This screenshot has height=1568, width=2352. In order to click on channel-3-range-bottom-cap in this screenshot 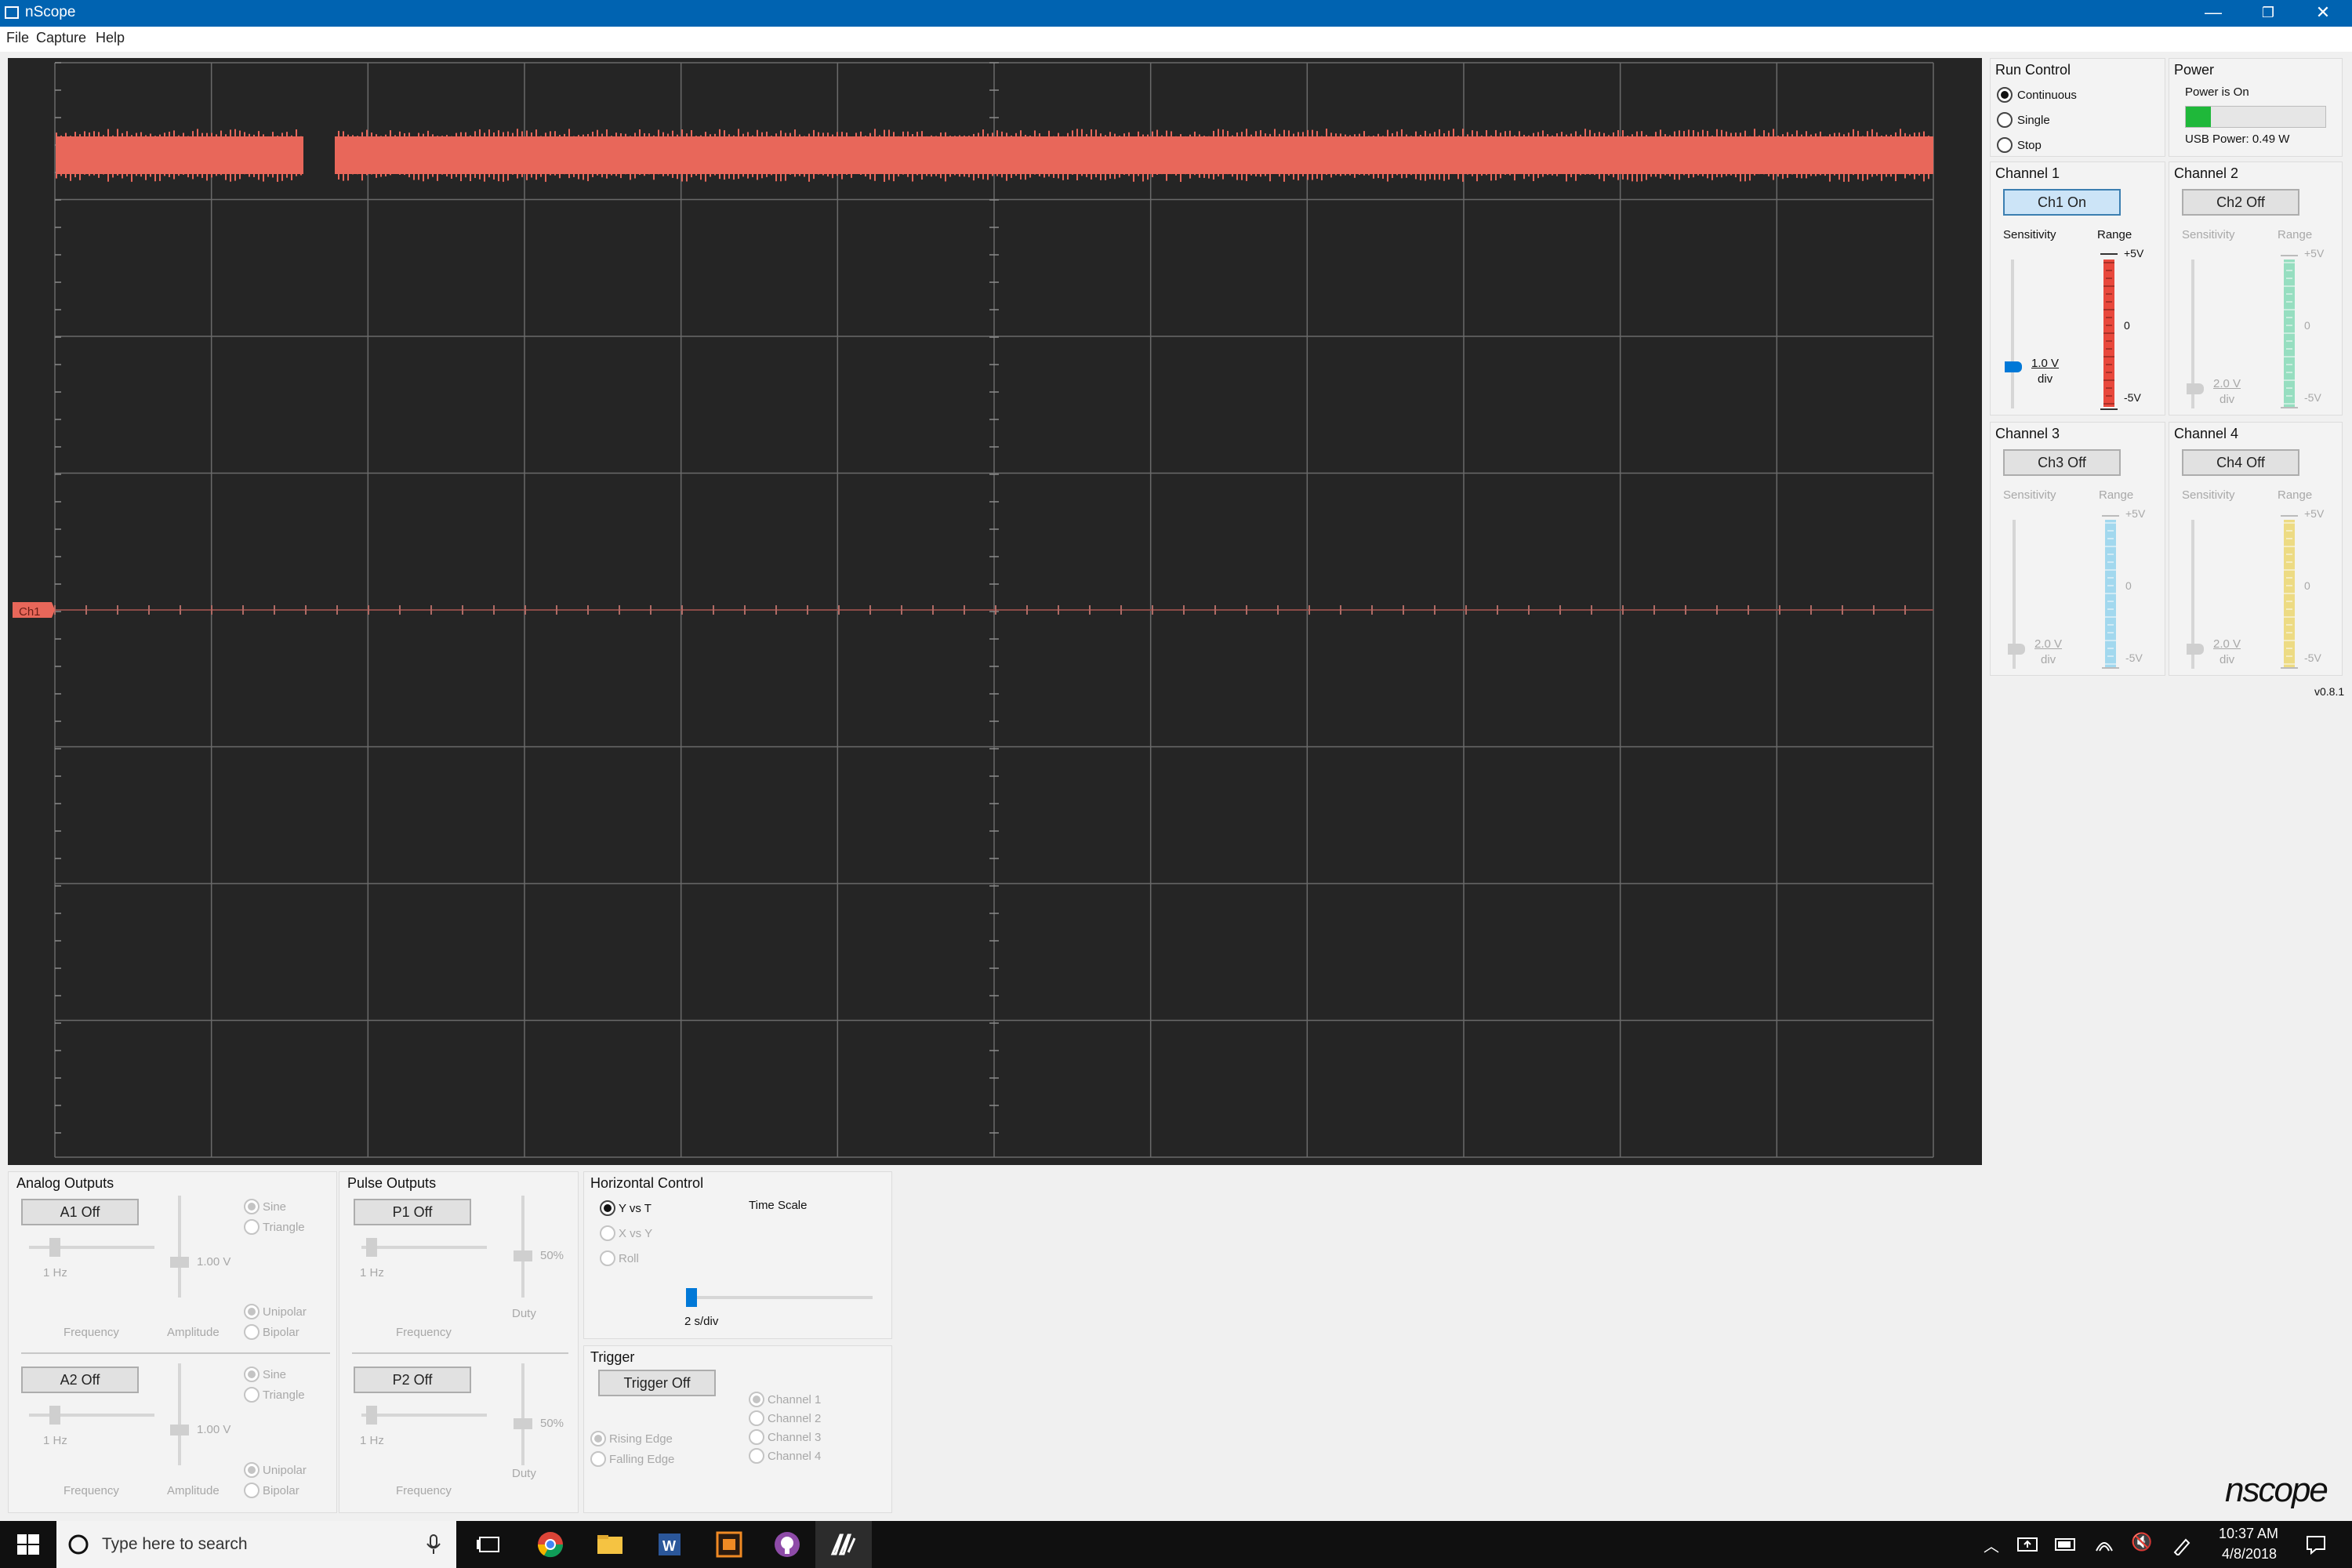, I will do `click(2110, 668)`.